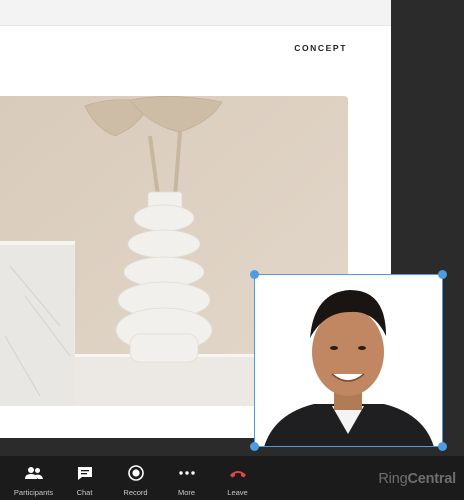 The width and height of the screenshot is (464, 500). Describe the element at coordinates (84, 492) in the screenshot. I see `chat-label: Chat` at that location.